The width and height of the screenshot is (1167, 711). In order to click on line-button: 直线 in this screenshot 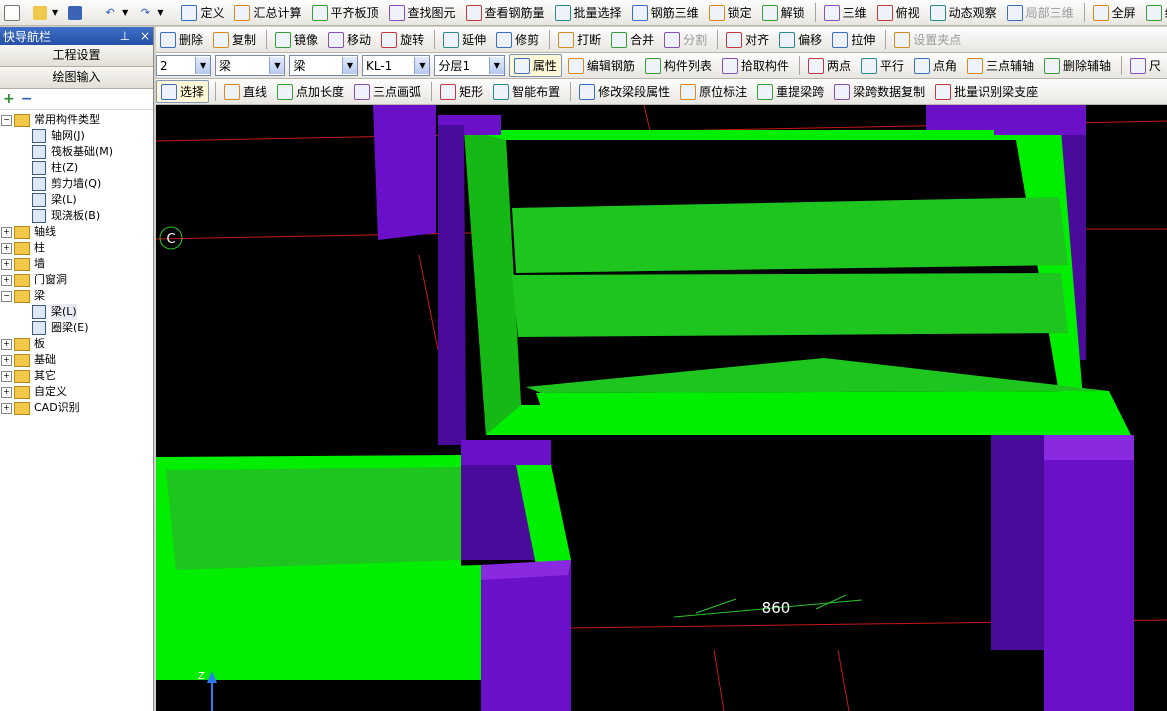, I will do `click(245, 91)`.